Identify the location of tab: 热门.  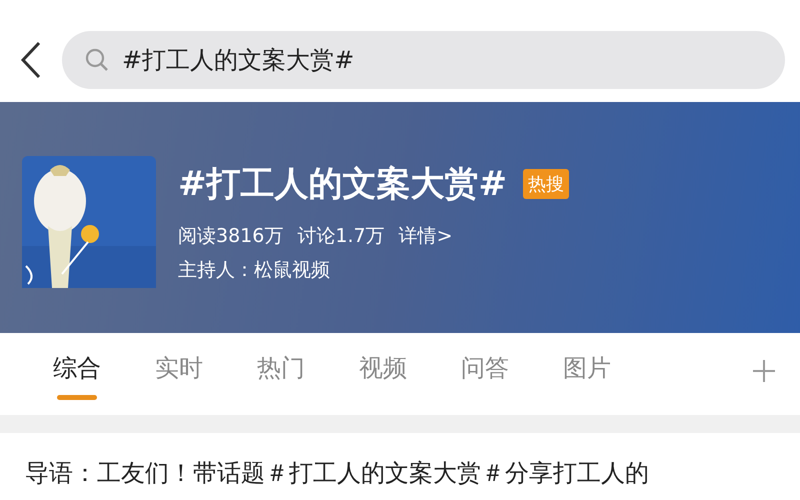
(281, 377).